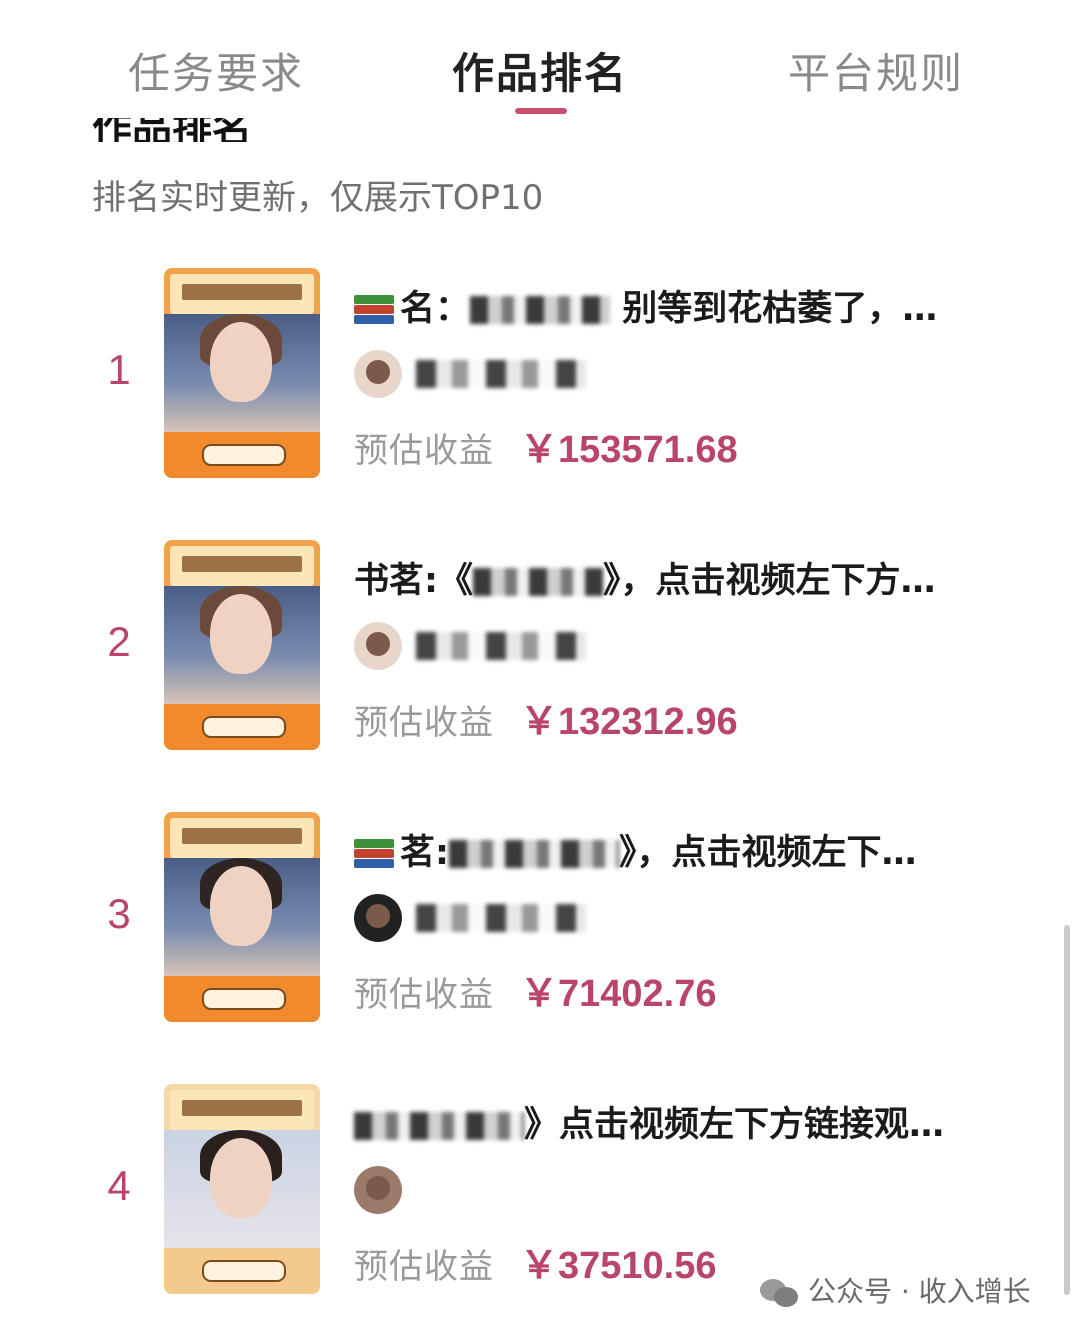 The width and height of the screenshot is (1080, 1331). Describe the element at coordinates (546, 722) in the screenshot. I see `estimated-earnings: 预估收益 ￥132312.96` at that location.